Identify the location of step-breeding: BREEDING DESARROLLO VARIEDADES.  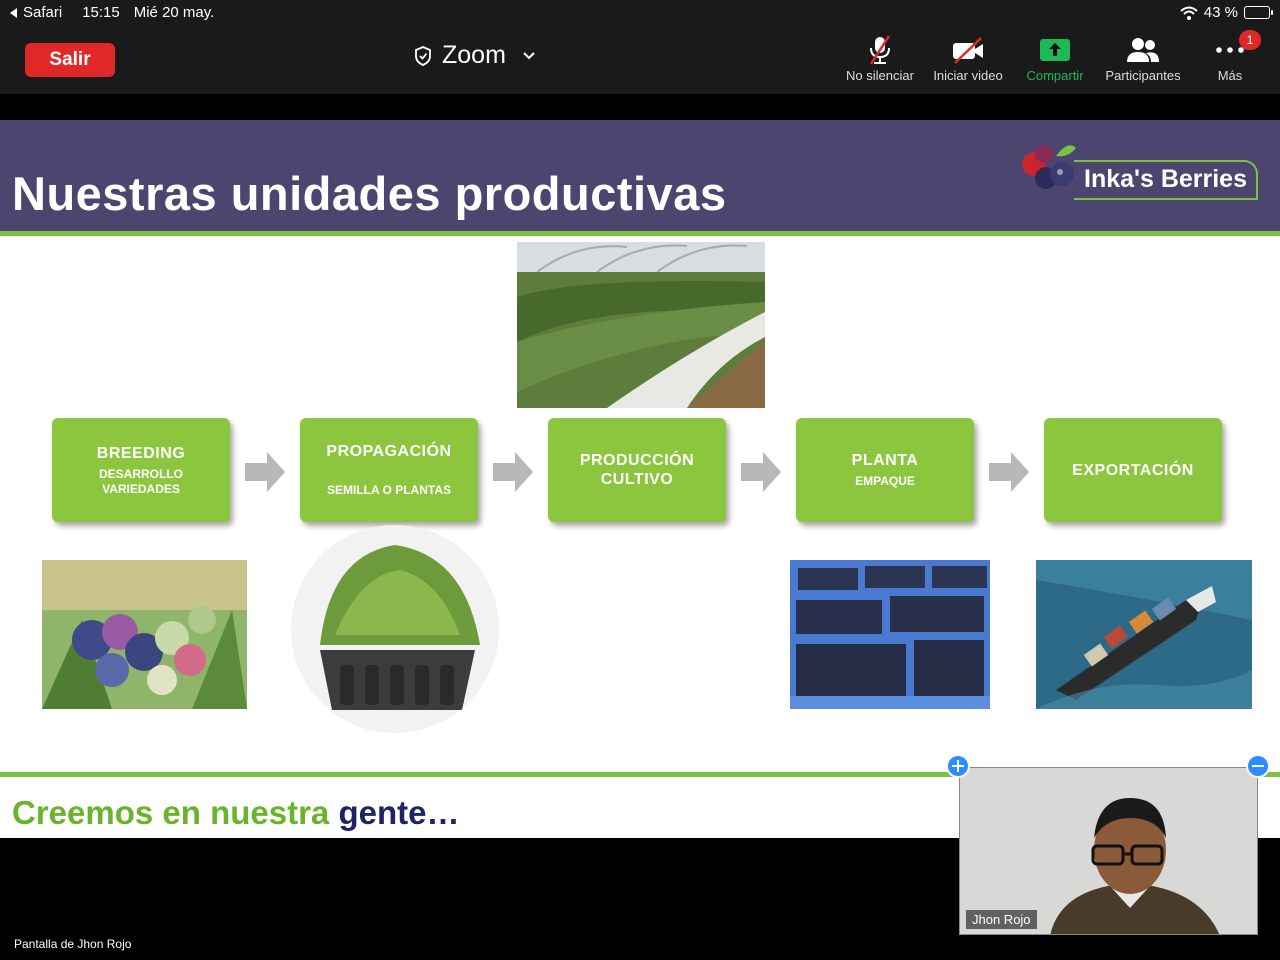
(141, 470).